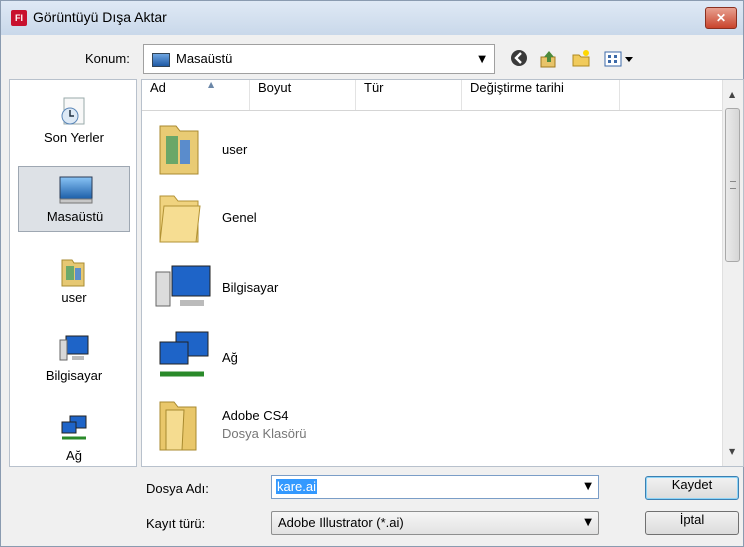 The width and height of the screenshot is (744, 547). Describe the element at coordinates (372, 18) in the screenshot. I see `title-bar: Fl Görüntüyü Dışa Aktar ✕` at that location.